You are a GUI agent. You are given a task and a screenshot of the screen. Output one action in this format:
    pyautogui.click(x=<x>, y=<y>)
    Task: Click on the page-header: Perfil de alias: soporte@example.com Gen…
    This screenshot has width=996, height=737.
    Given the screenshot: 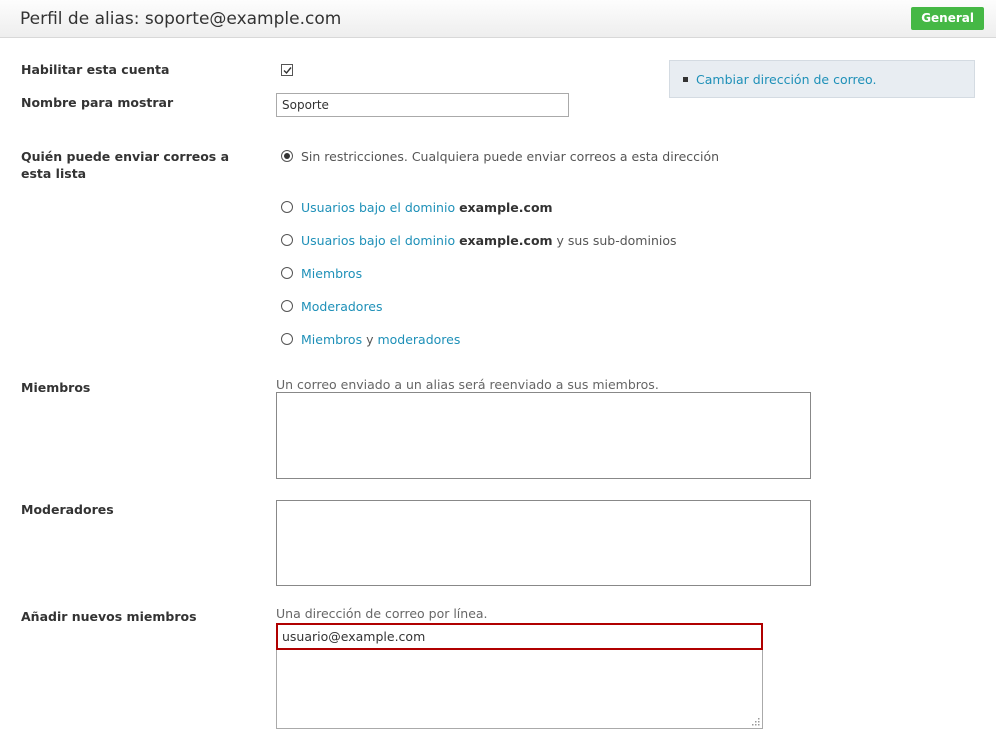 What is the action you would take?
    pyautogui.click(x=498, y=19)
    